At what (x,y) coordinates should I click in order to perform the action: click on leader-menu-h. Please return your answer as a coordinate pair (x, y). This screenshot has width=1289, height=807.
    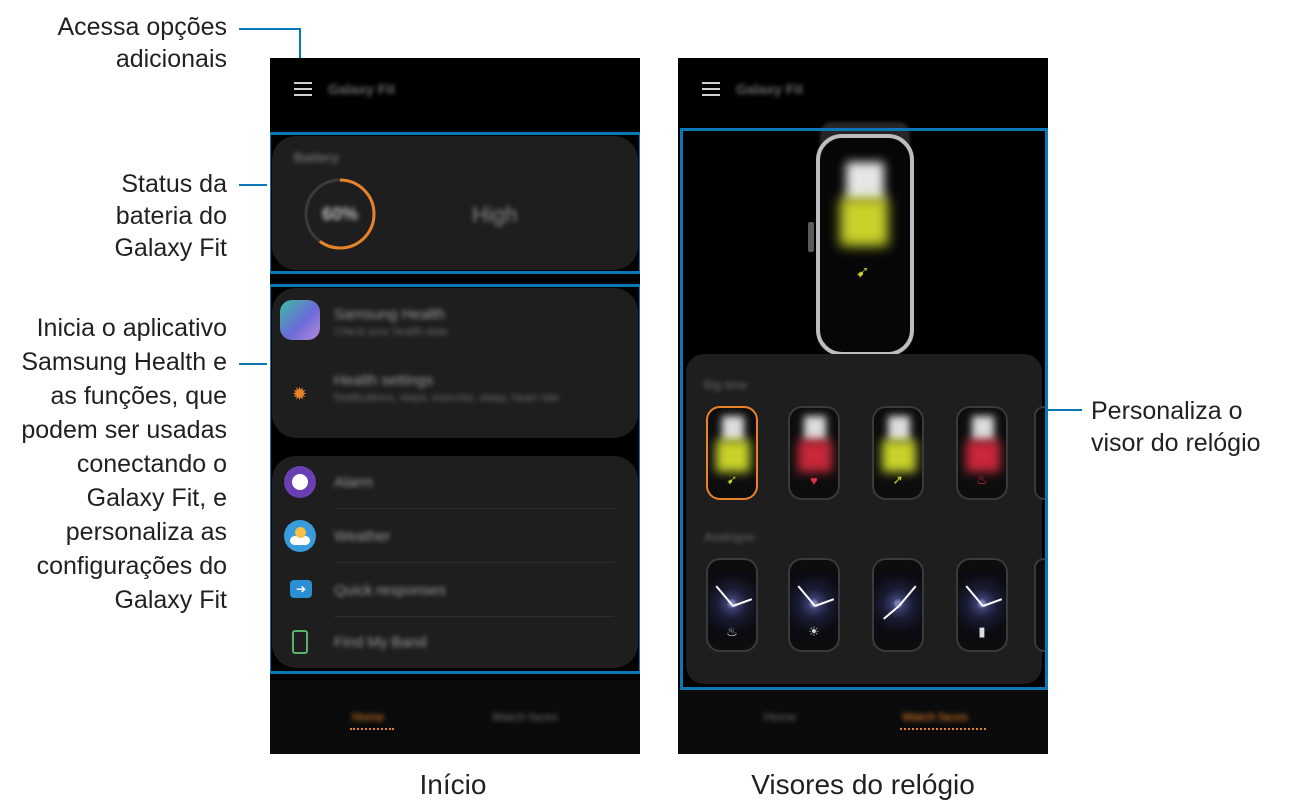
    Looking at the image, I should click on (270, 29).